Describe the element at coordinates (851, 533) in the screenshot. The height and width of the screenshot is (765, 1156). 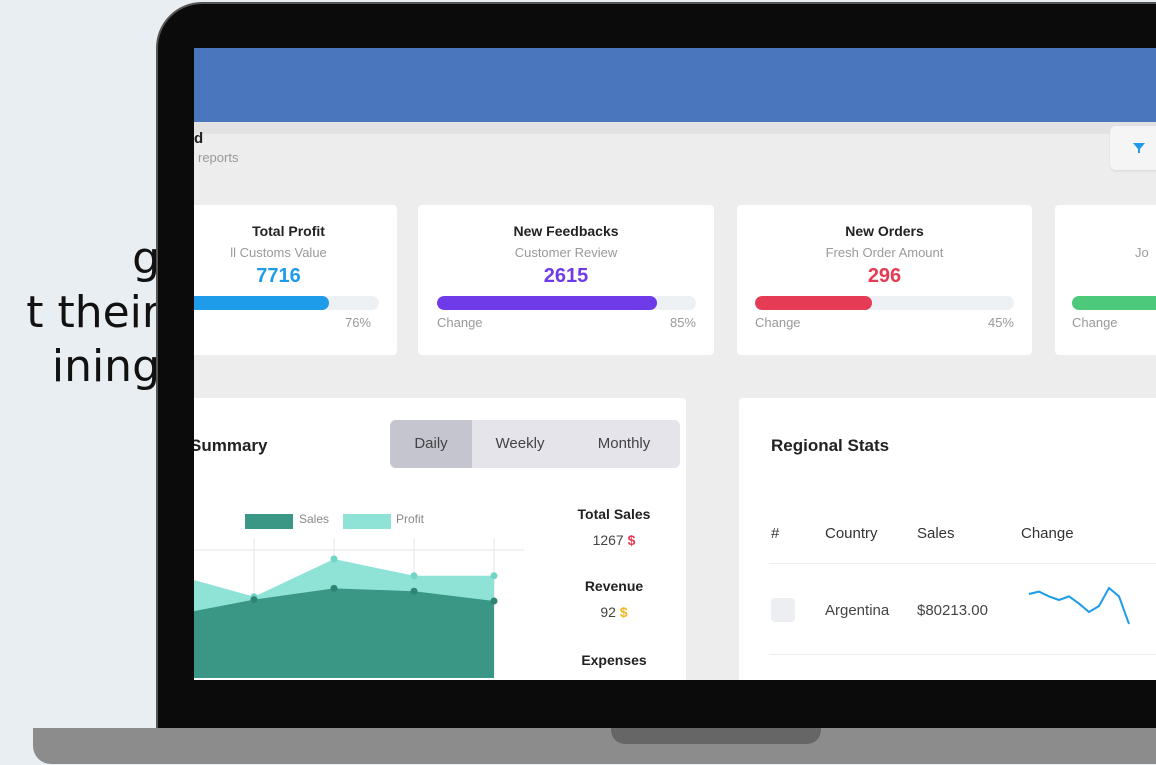
I see `col-header-country: Country` at that location.